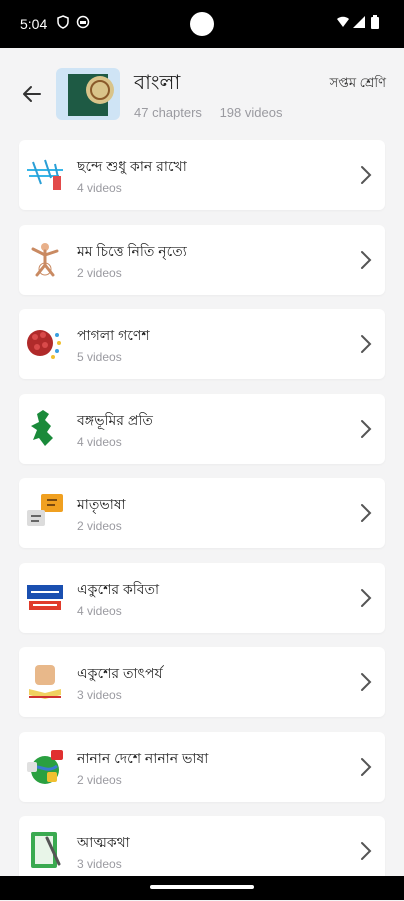 The width and height of the screenshot is (404, 901). Describe the element at coordinates (375, 22) in the screenshot. I see `battery-icon` at that location.